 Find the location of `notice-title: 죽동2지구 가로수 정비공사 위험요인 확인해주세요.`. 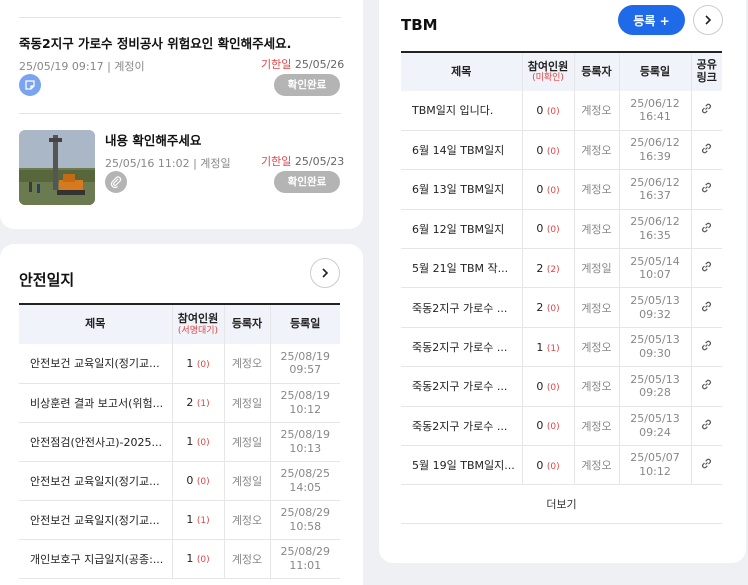

notice-title: 죽동2지구 가로수 정비공사 위험요인 확인해주세요. is located at coordinates (155, 43).